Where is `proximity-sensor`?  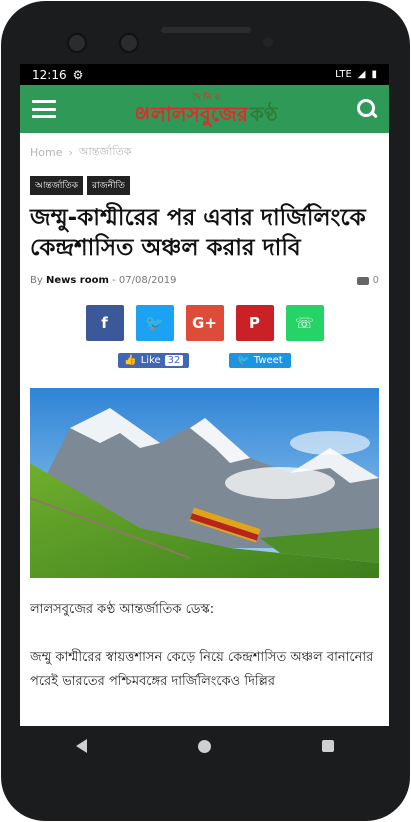 proximity-sensor is located at coordinates (268, 42).